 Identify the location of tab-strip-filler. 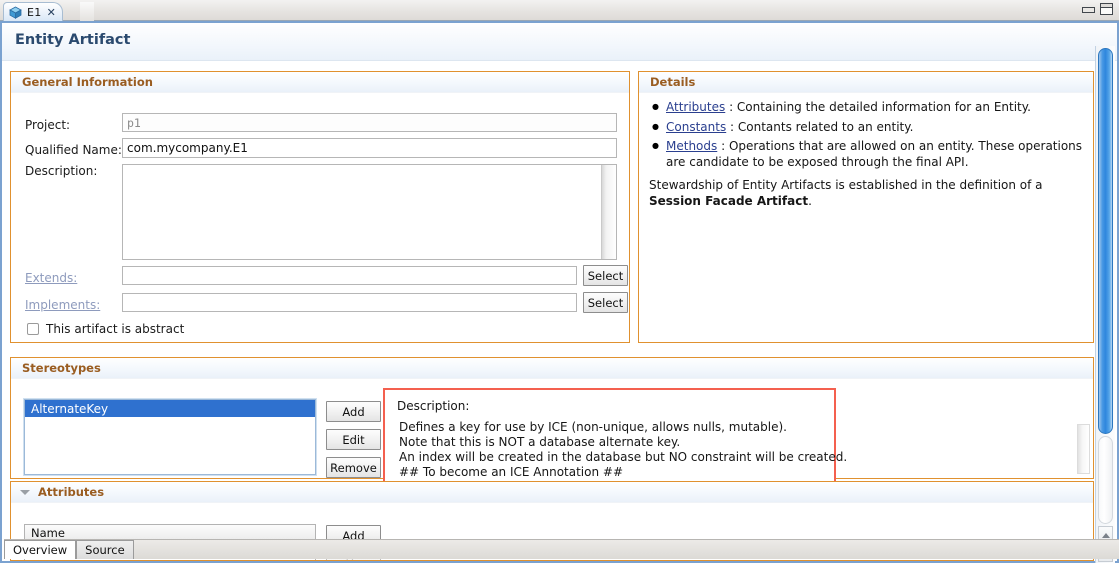
(87, 11).